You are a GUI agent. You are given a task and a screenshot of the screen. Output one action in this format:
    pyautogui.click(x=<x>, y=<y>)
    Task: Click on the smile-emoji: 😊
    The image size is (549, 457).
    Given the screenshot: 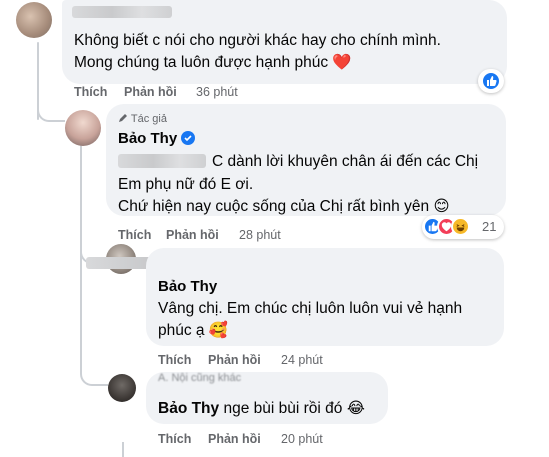 What is the action you would take?
    pyautogui.click(x=441, y=206)
    